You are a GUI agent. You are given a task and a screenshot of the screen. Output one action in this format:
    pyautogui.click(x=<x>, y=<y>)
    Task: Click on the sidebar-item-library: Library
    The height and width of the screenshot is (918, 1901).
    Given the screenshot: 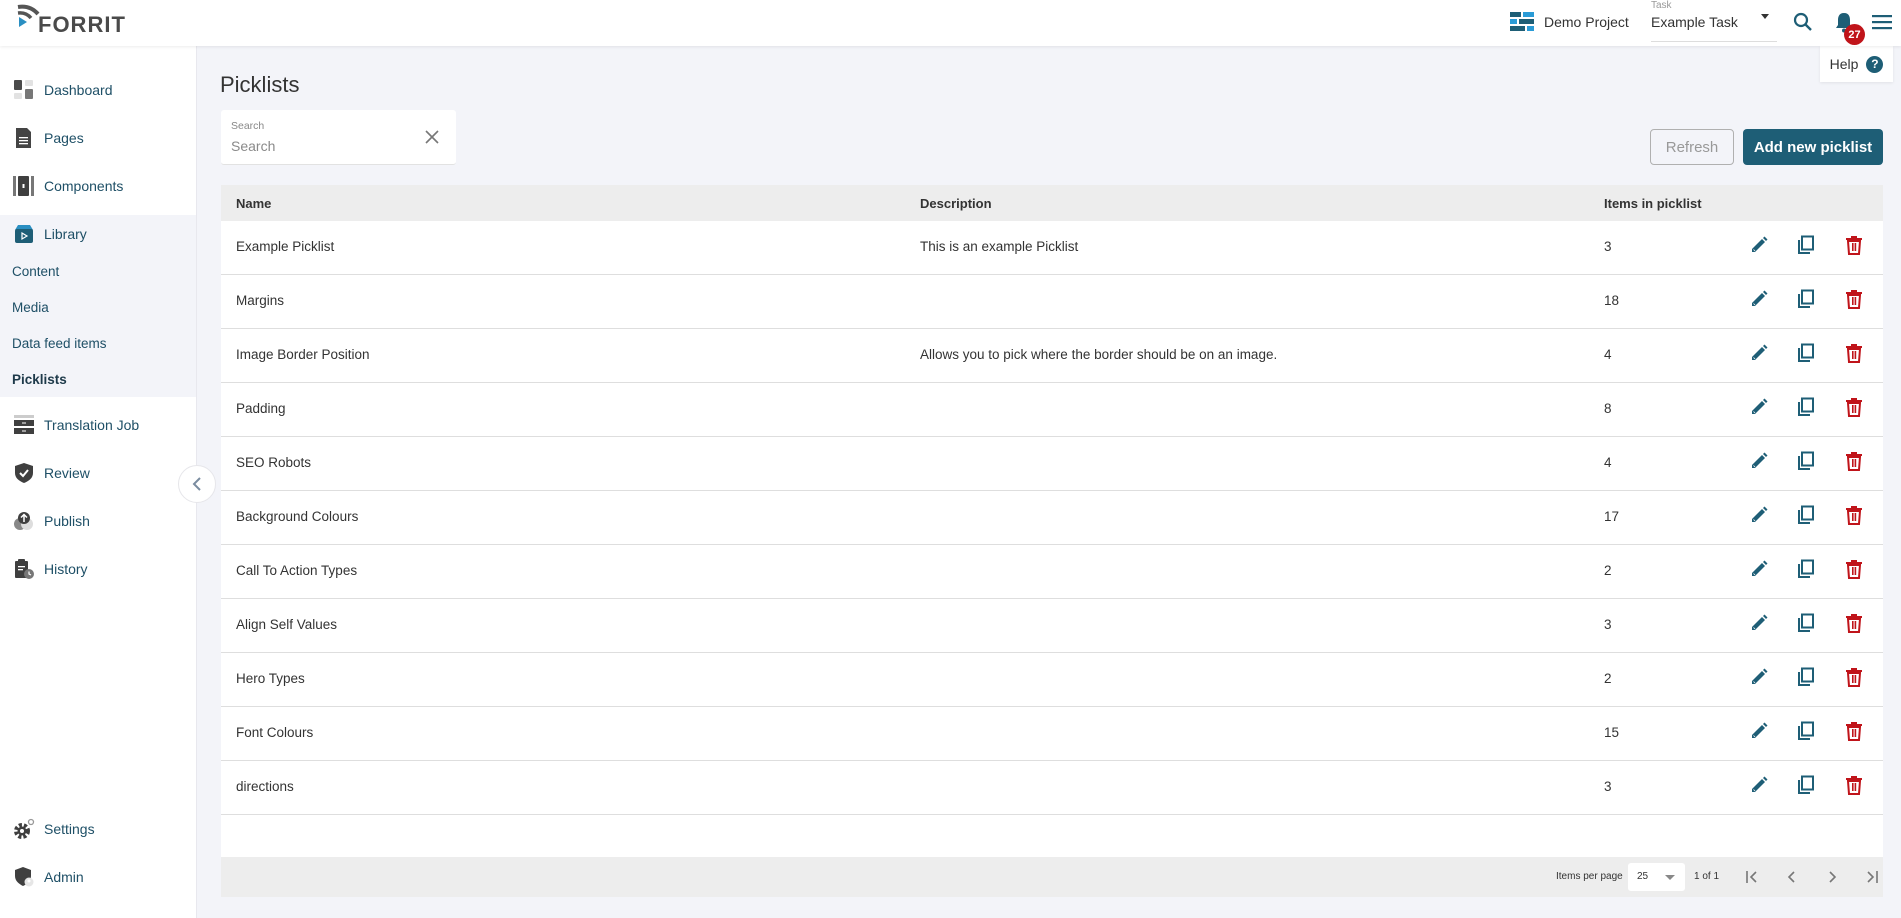 What is the action you would take?
    pyautogui.click(x=98, y=234)
    